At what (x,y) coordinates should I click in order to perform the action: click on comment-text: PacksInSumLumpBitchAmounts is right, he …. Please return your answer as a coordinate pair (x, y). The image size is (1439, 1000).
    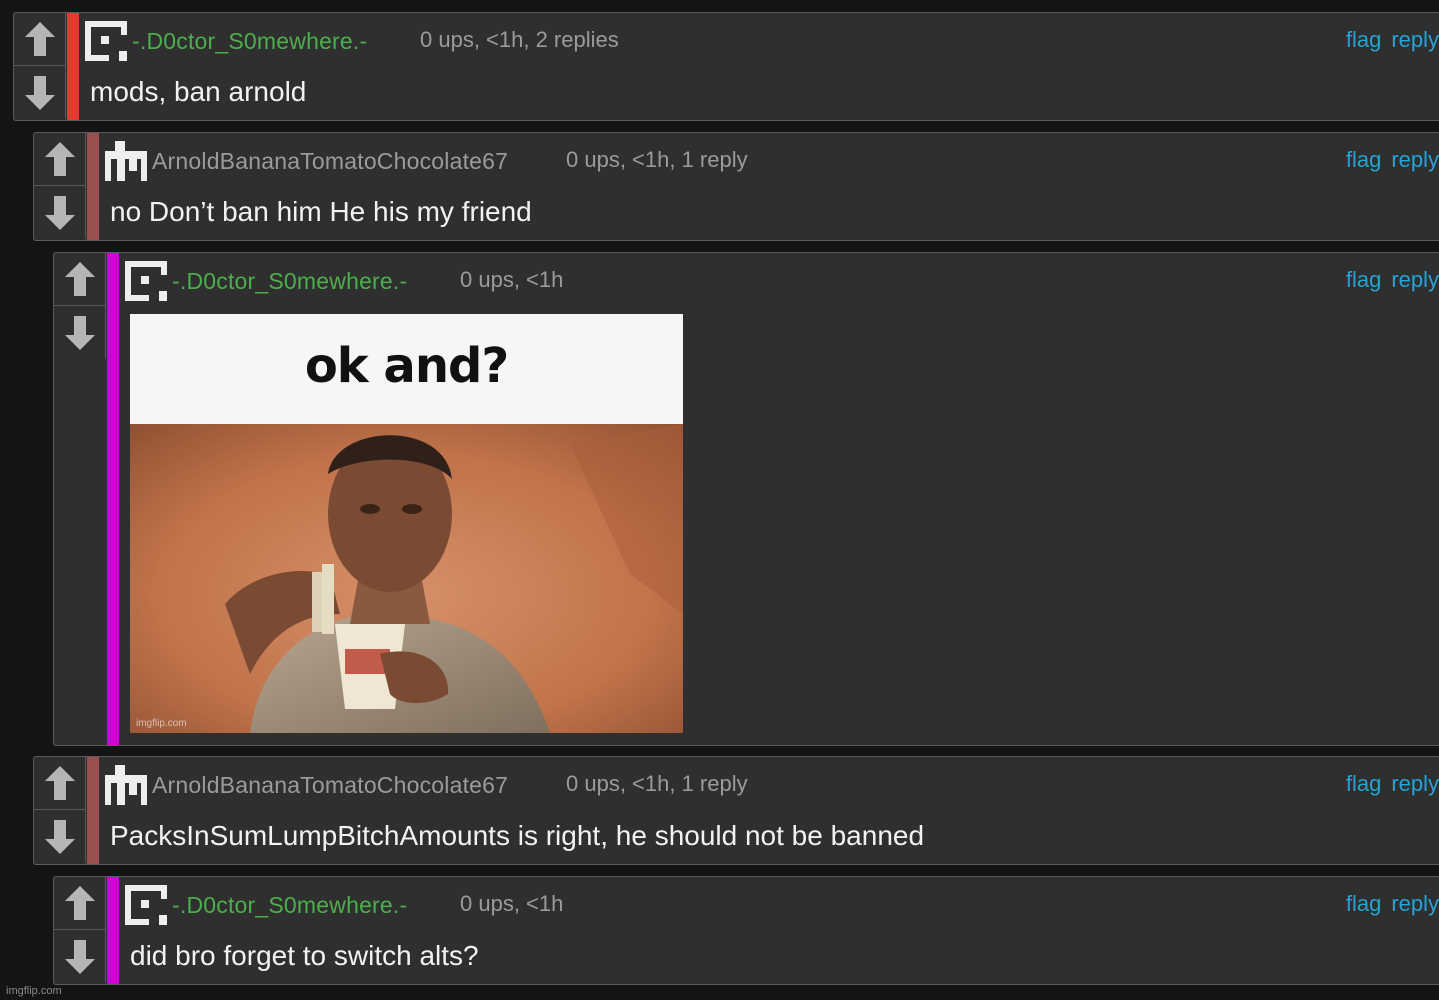
    Looking at the image, I should click on (517, 835).